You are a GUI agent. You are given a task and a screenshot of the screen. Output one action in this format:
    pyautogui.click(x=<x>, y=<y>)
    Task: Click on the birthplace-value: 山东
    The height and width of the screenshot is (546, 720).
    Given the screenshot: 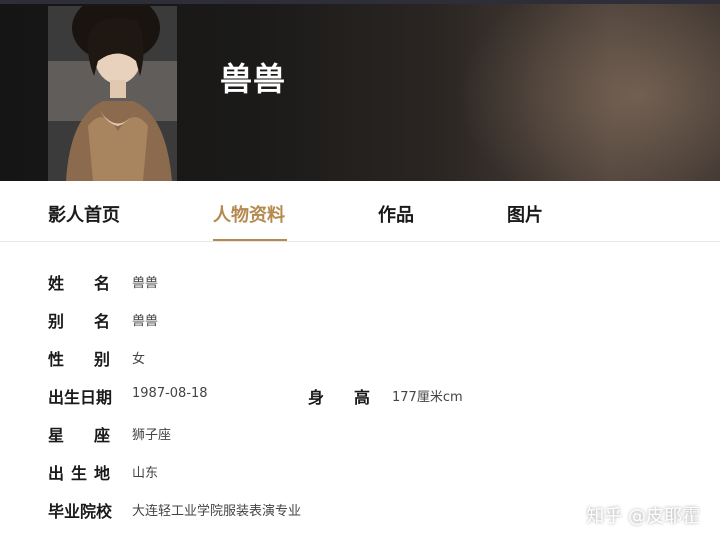 What is the action you would take?
    pyautogui.click(x=145, y=473)
    